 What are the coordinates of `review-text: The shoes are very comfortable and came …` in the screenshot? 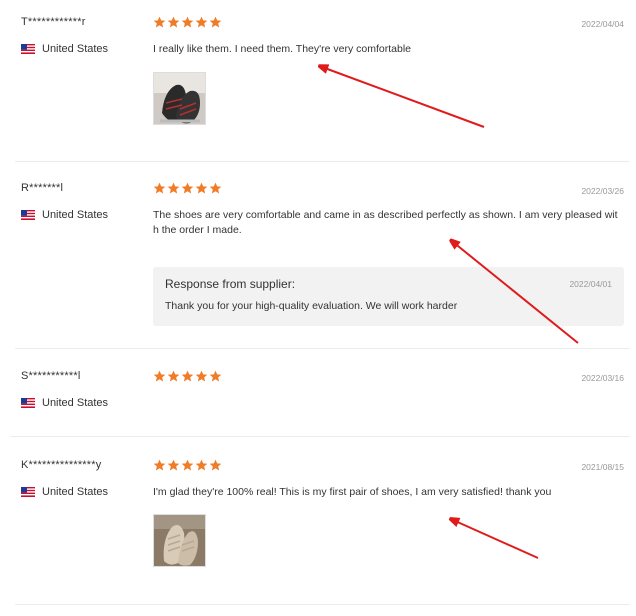 It's located at (385, 222).